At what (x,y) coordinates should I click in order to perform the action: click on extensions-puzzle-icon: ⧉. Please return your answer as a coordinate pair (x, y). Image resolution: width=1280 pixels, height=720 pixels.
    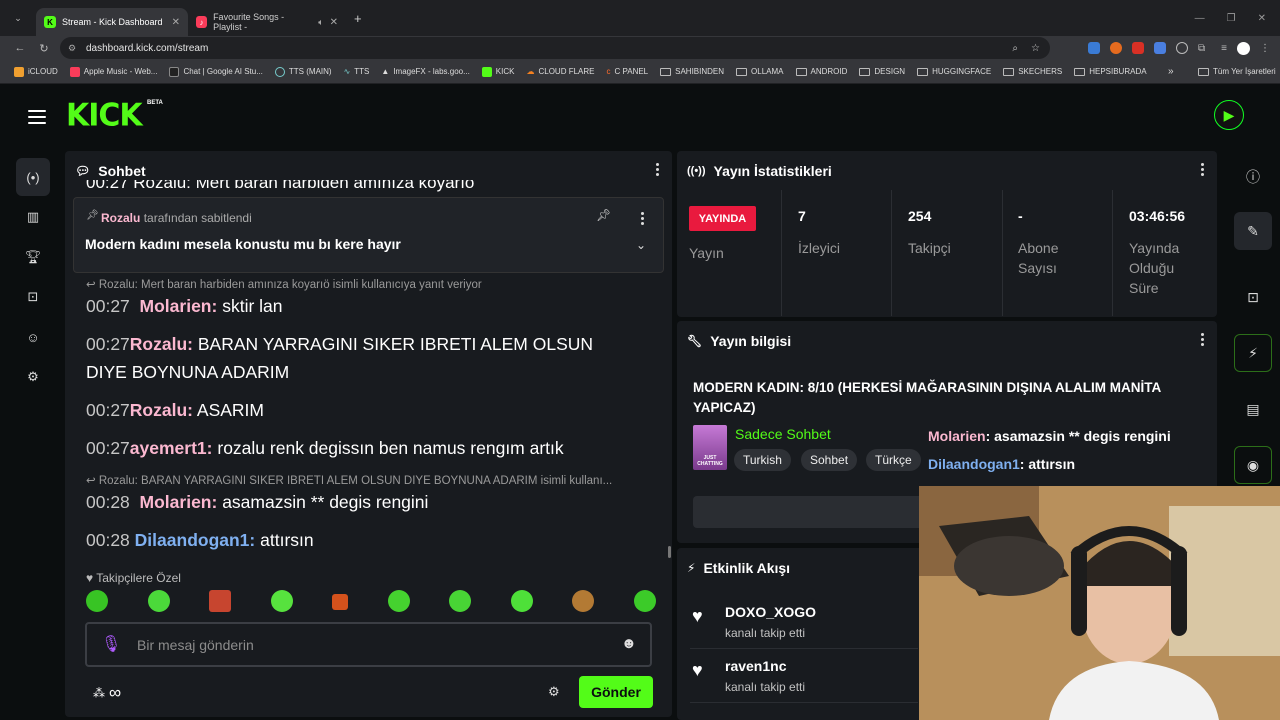
    Looking at the image, I should click on (1201, 48).